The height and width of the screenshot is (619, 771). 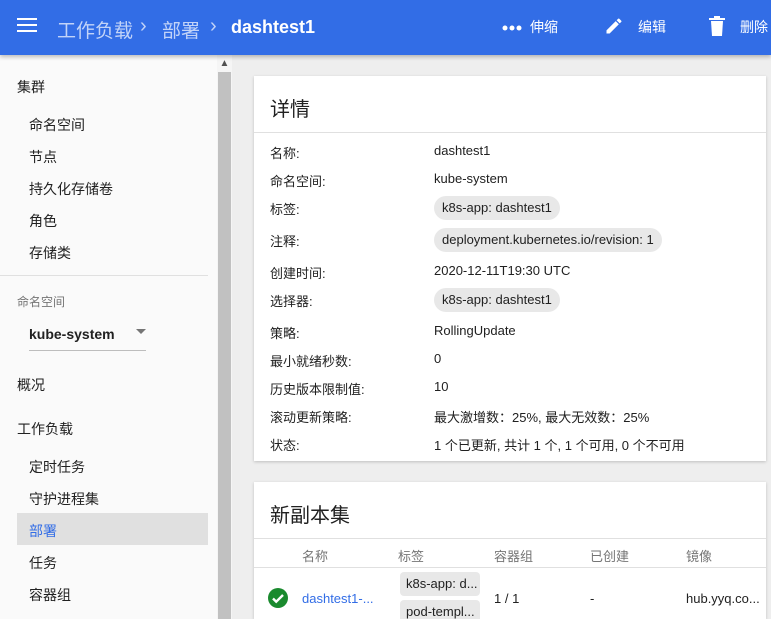 I want to click on delete-icon, so click(x=717, y=27).